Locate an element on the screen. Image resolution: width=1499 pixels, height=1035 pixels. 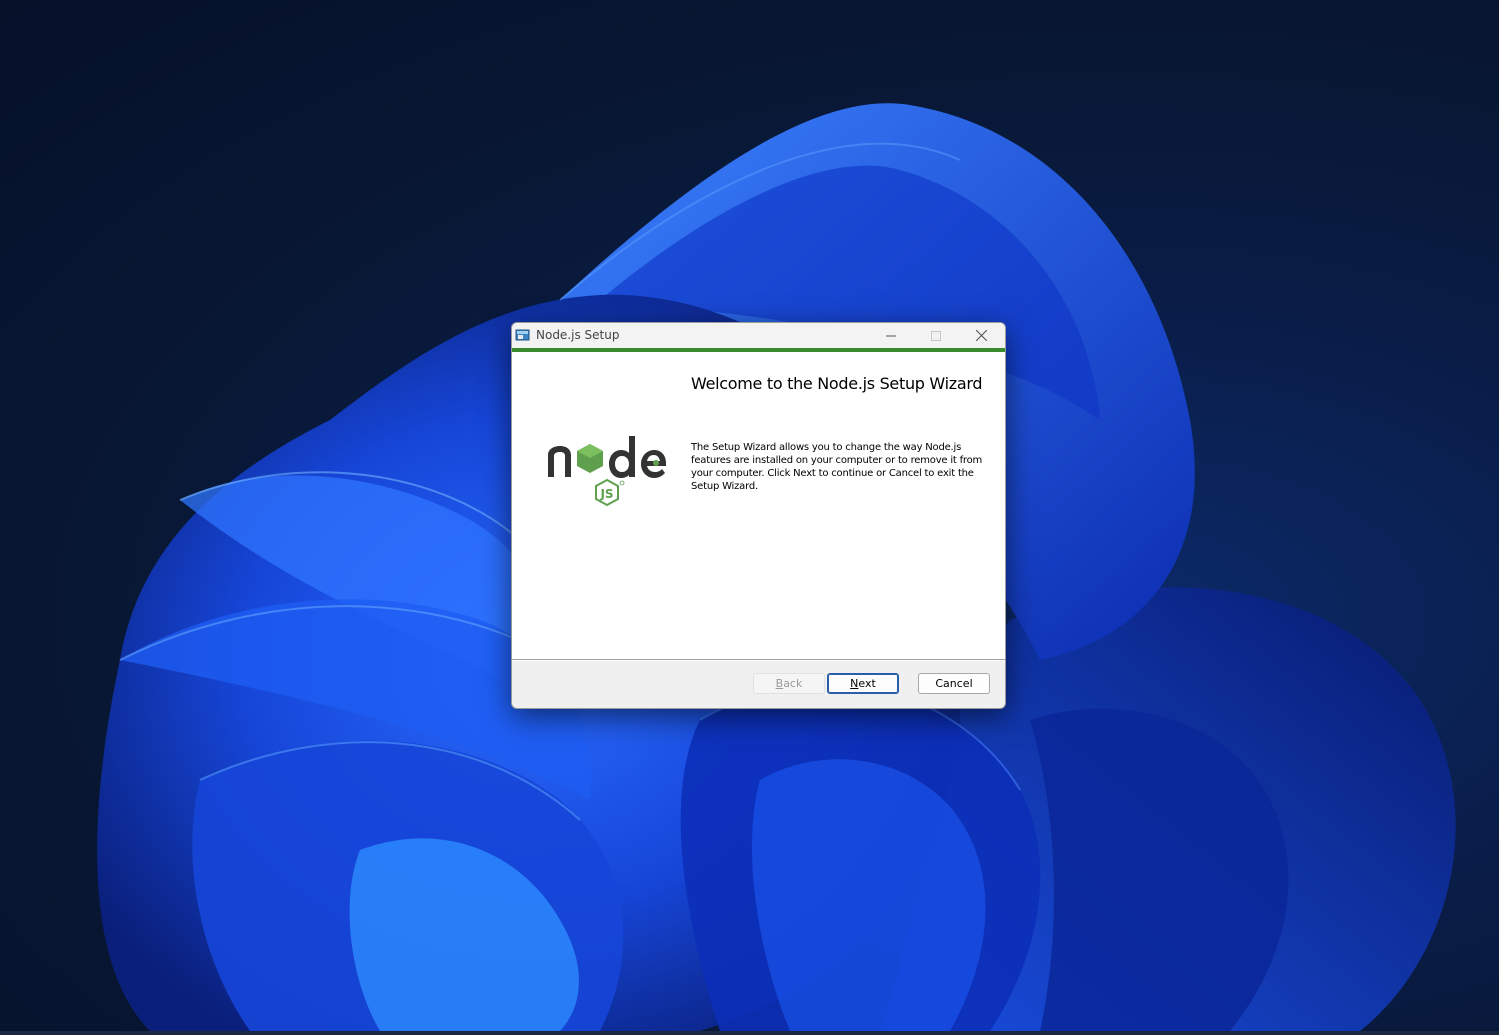
minimize-icon is located at coordinates (890, 335).